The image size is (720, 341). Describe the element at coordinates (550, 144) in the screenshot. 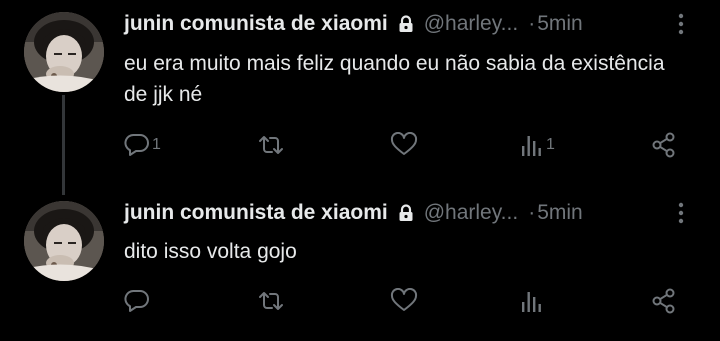

I see `views-count: 1` at that location.